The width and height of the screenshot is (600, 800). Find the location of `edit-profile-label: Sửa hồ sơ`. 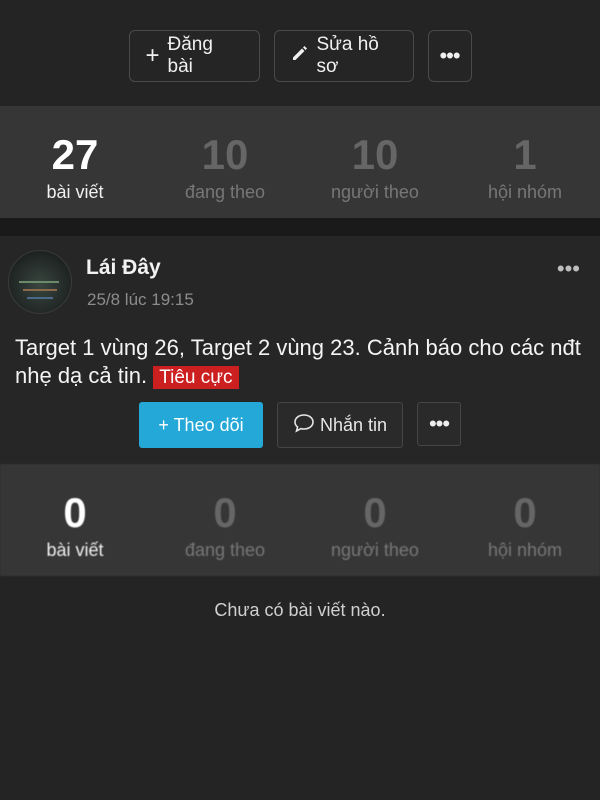

edit-profile-label: Sửa hồ sơ is located at coordinates (347, 55).